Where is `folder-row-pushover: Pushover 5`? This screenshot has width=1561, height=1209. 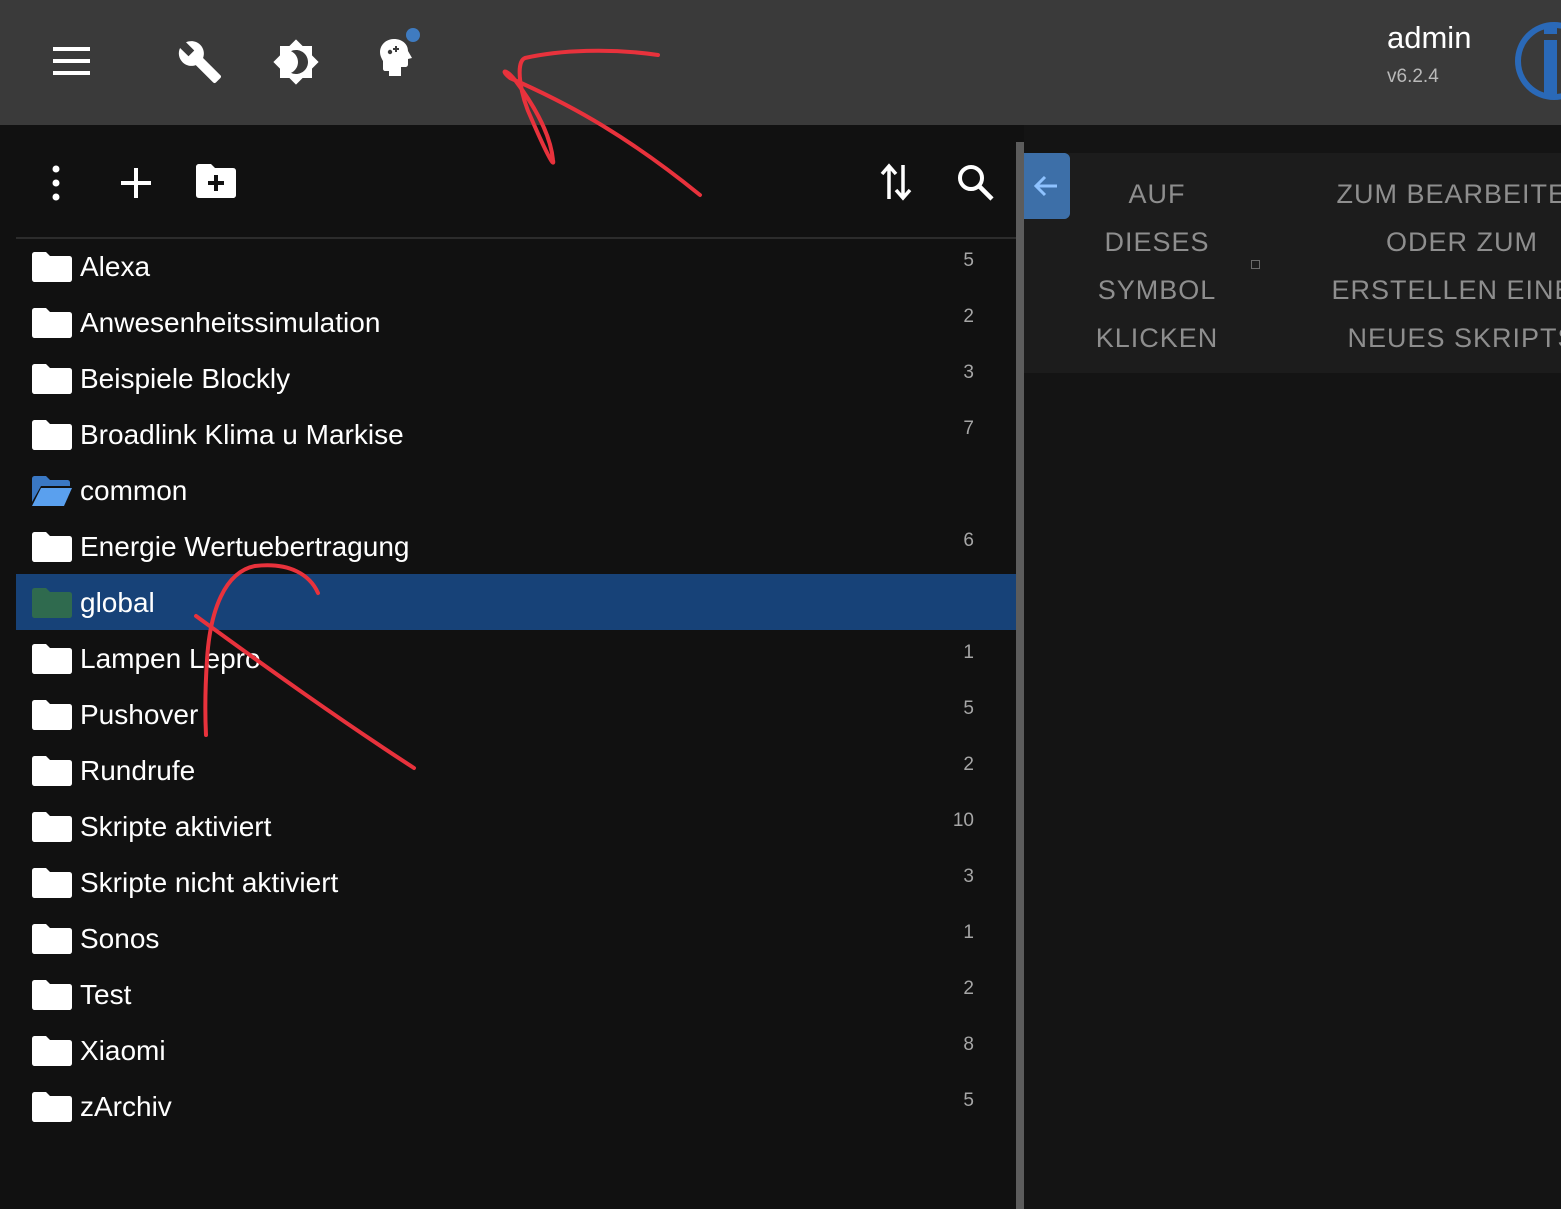 folder-row-pushover: Pushover 5 is located at coordinates (516, 714).